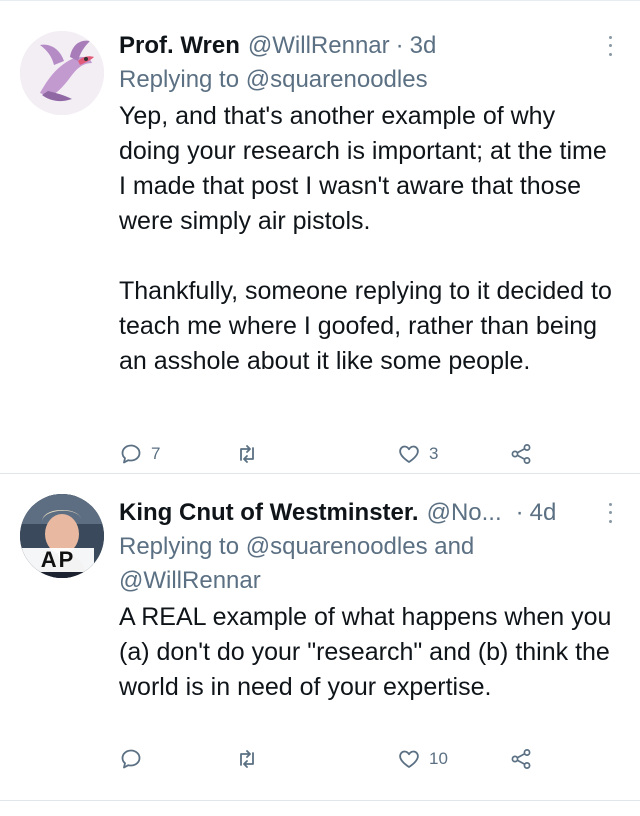 The width and height of the screenshot is (640, 816). I want to click on avatar-overlay: AP, so click(58, 560).